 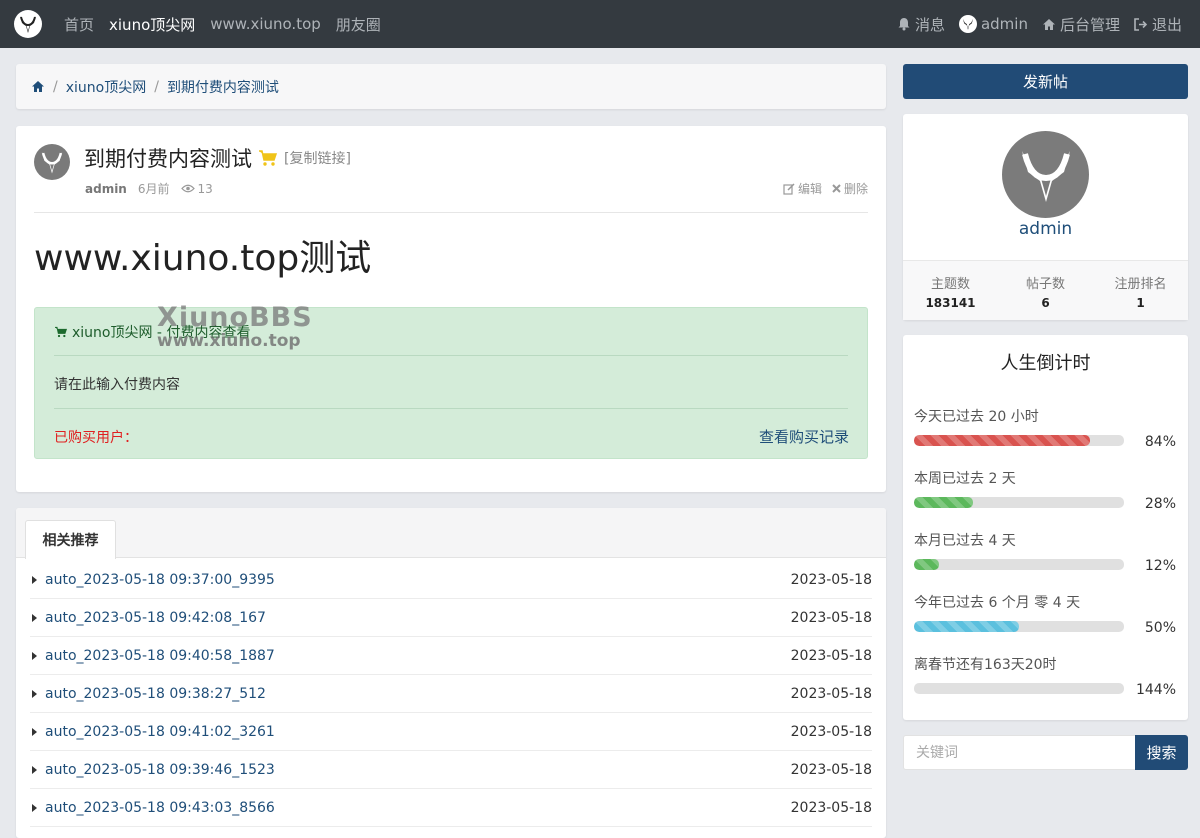 I want to click on post-title-row: 到期付费内容测试 [复制链接], so click(x=217, y=158).